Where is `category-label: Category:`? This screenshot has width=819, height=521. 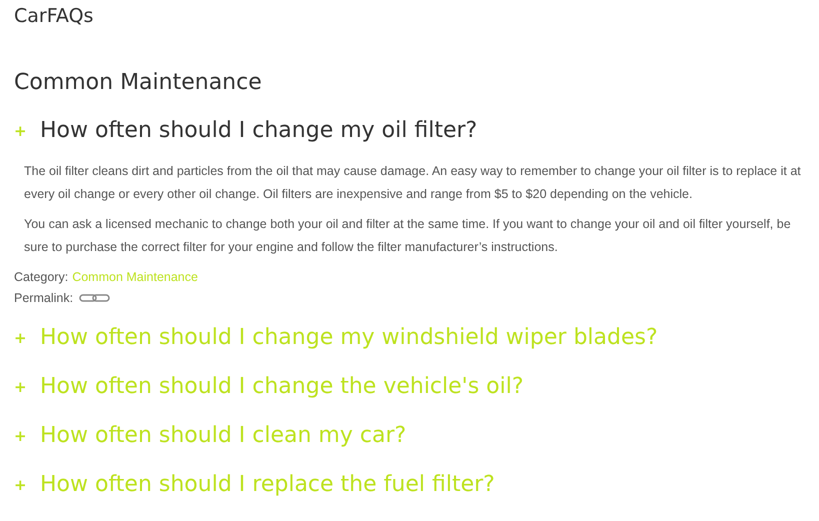 category-label: Category: is located at coordinates (41, 277).